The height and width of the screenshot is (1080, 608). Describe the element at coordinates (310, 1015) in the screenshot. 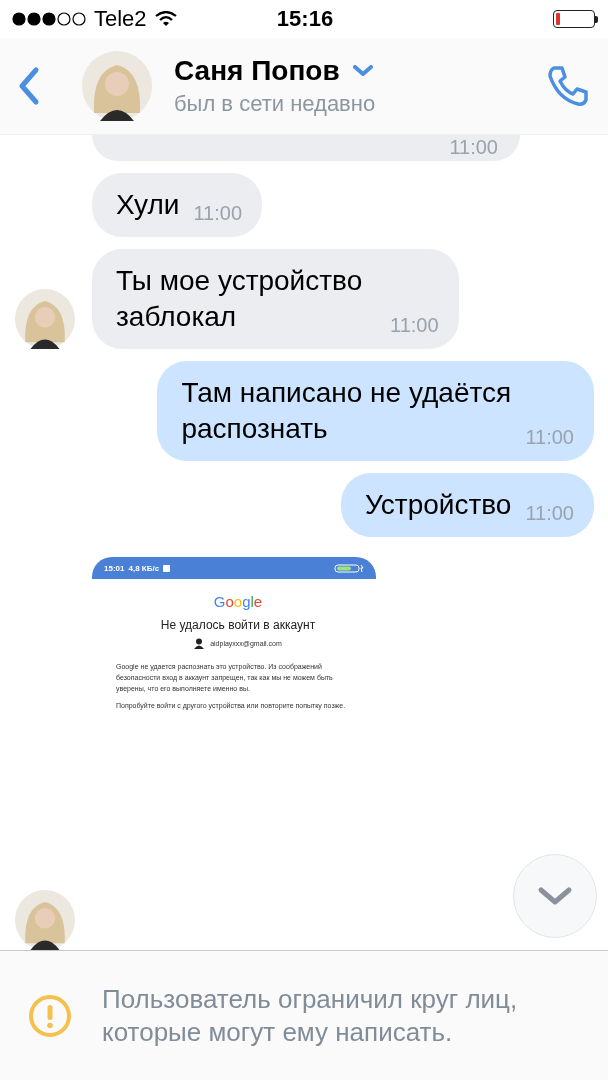

I see `restriction-notice: Пользователь ограничил круг лиц, которые могут ему написать.` at that location.